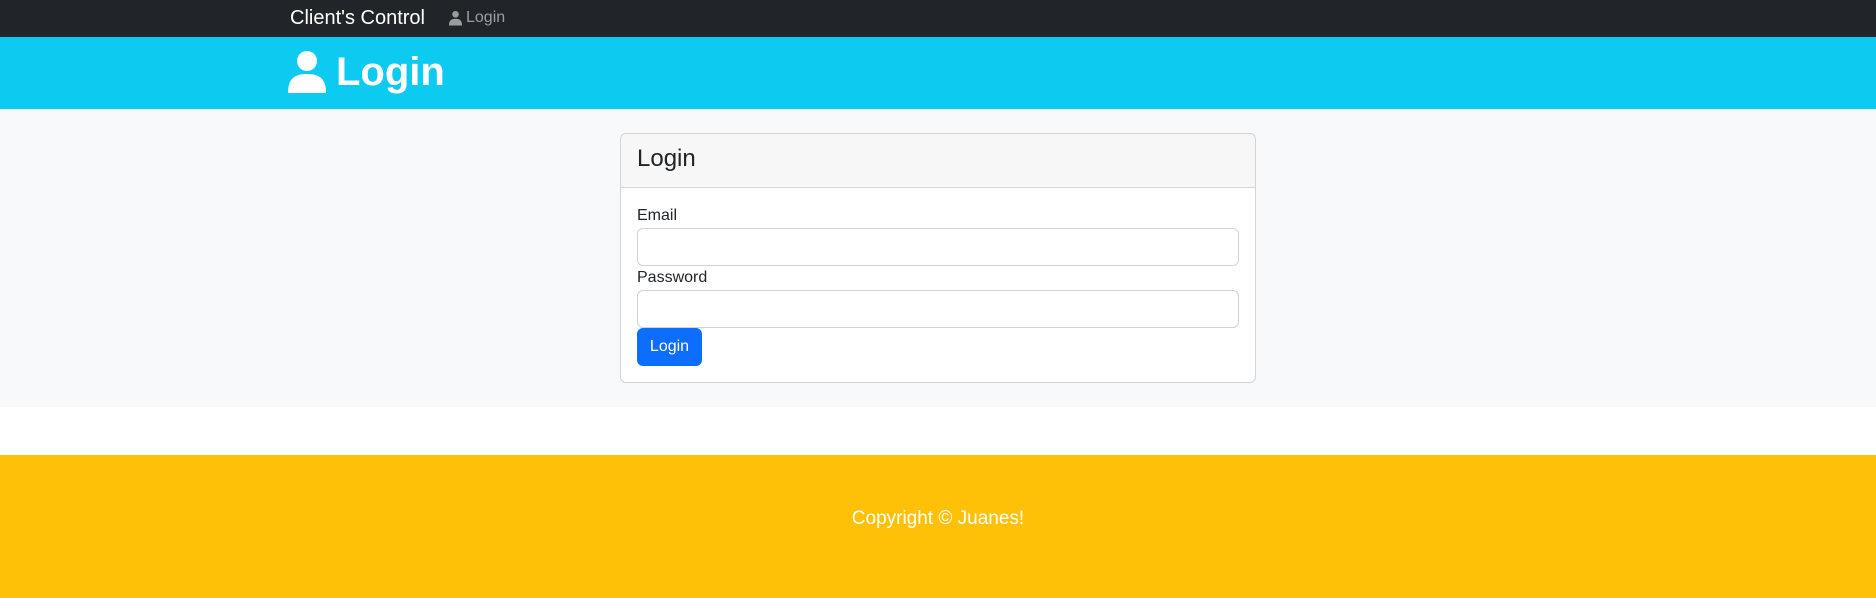 This screenshot has width=1876, height=598. I want to click on page-header: Login, so click(938, 73).